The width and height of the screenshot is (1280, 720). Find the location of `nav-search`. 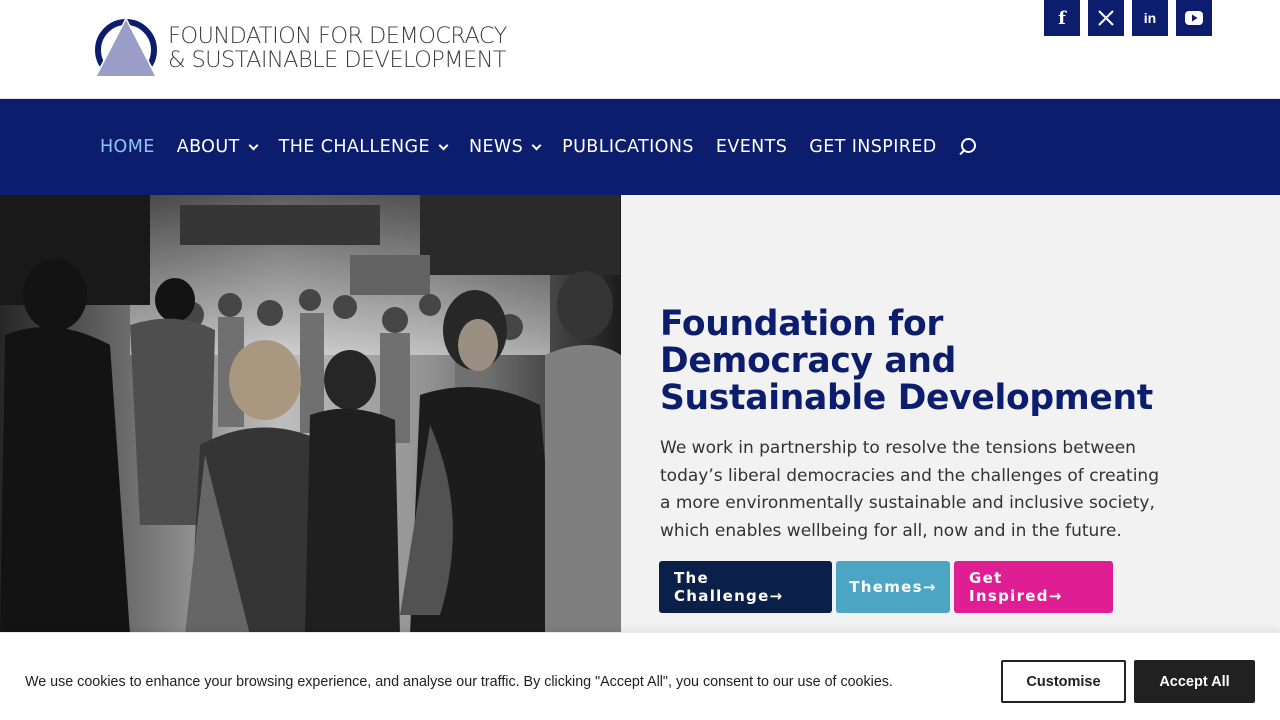

nav-search is located at coordinates (968, 147).